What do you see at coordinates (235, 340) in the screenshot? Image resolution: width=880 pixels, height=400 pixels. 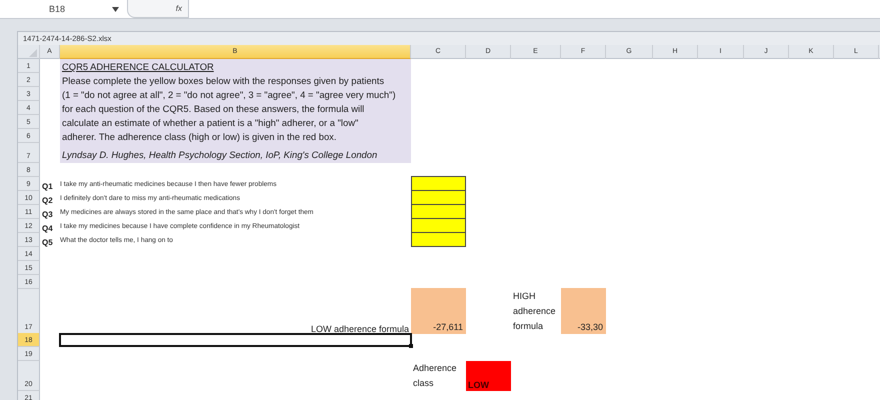 I see `selected-cell` at bounding box center [235, 340].